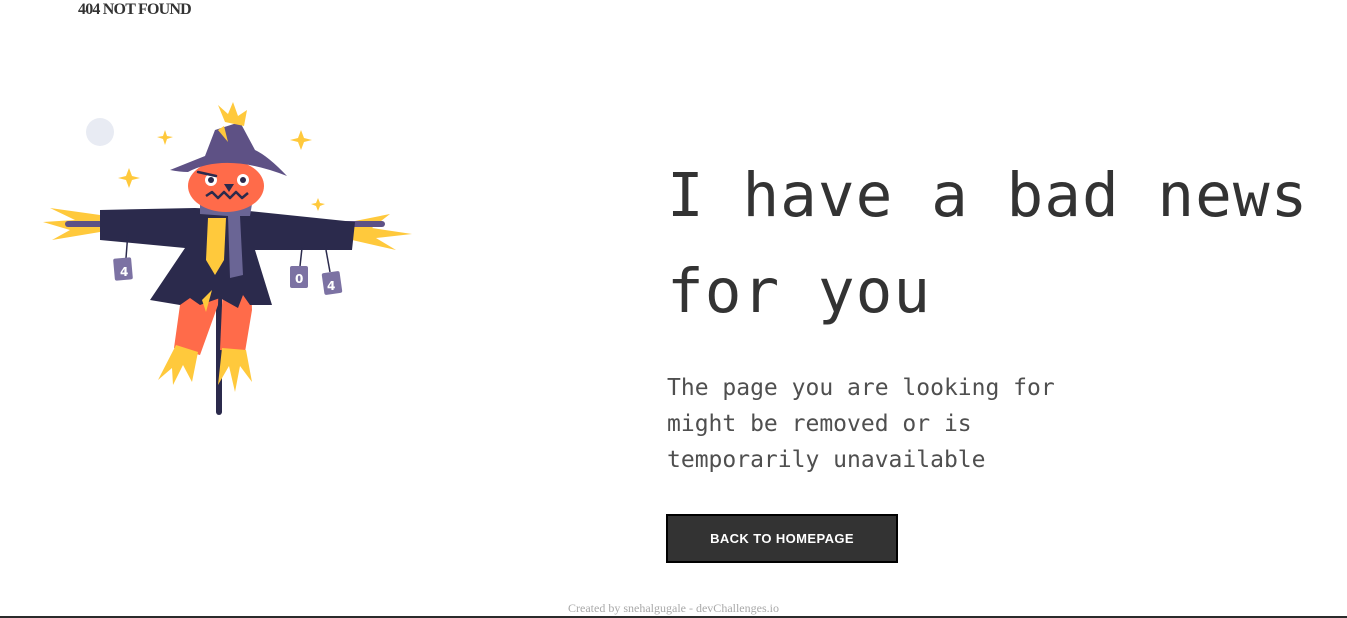 Image resolution: width=1347 pixels, height=618 pixels. Describe the element at coordinates (782, 538) in the screenshot. I see `back-to-homepage-button: BACK TO HOMEPAGE` at that location.